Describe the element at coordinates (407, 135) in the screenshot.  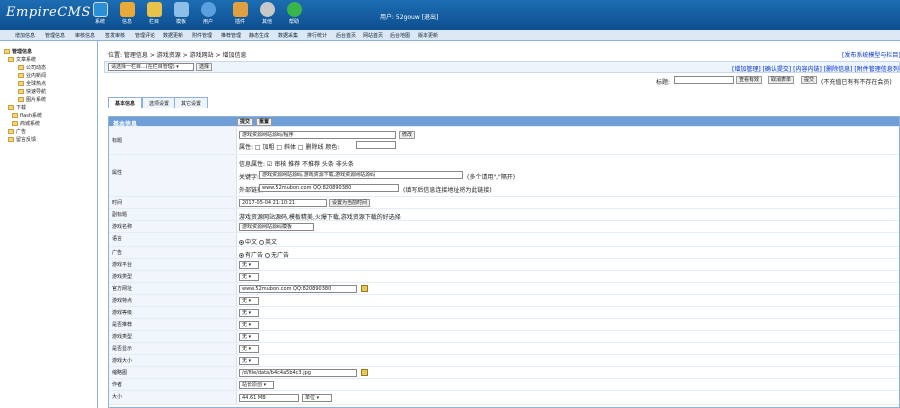
I see `title-modify-button: 修改` at that location.